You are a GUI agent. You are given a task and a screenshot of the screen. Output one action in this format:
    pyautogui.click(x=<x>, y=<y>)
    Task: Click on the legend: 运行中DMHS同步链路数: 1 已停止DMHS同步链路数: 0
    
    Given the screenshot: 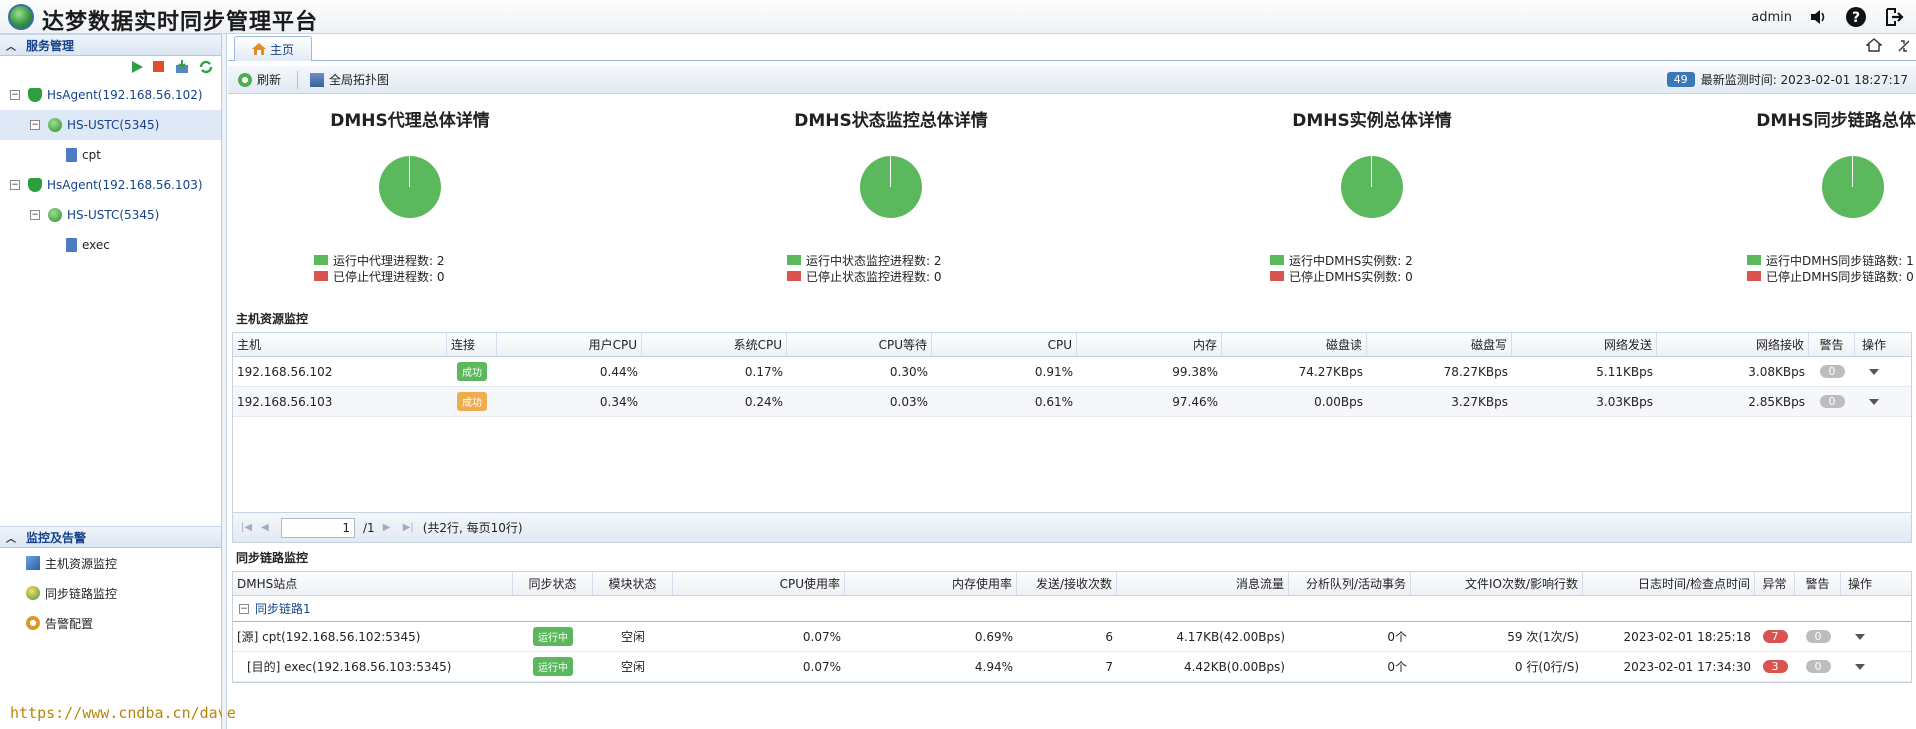 What is the action you would take?
    pyautogui.click(x=1830, y=268)
    